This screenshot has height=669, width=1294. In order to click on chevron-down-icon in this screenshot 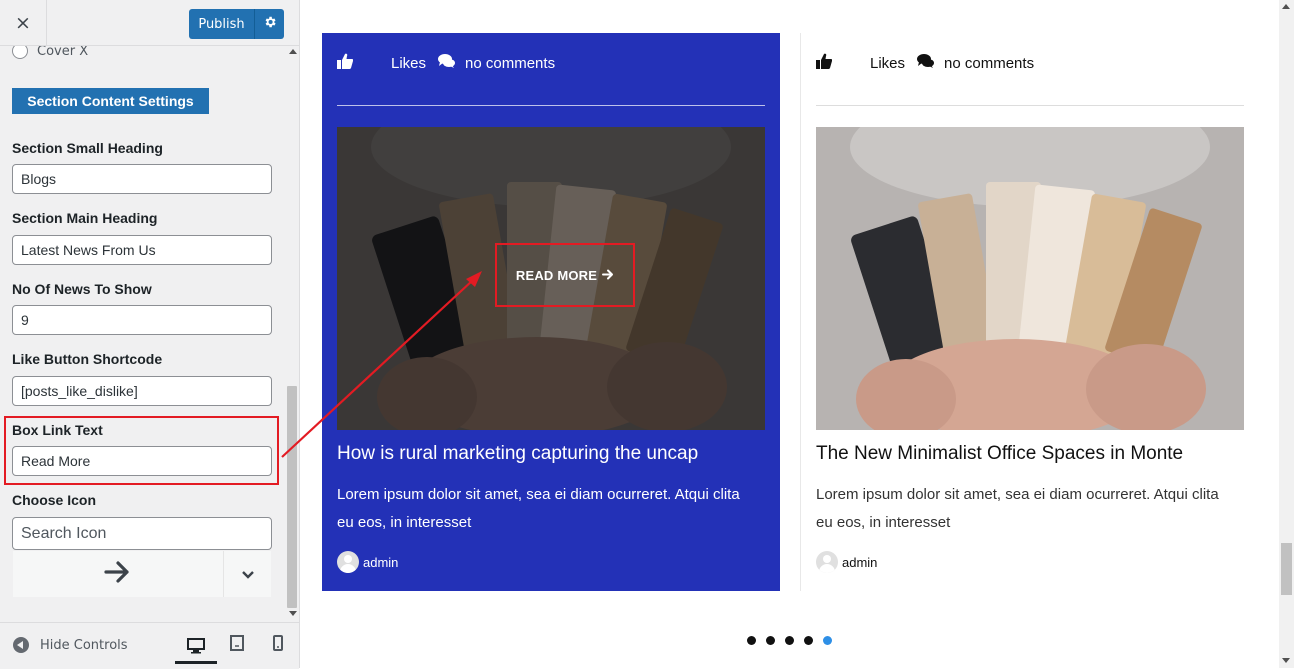, I will do `click(248, 574)`.